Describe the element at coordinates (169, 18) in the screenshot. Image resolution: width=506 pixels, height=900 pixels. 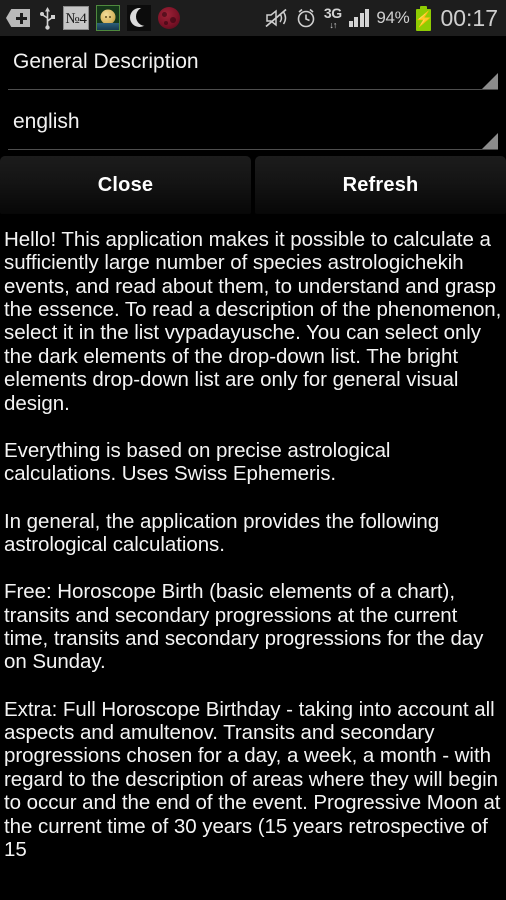
I see `red-moon-icon` at that location.